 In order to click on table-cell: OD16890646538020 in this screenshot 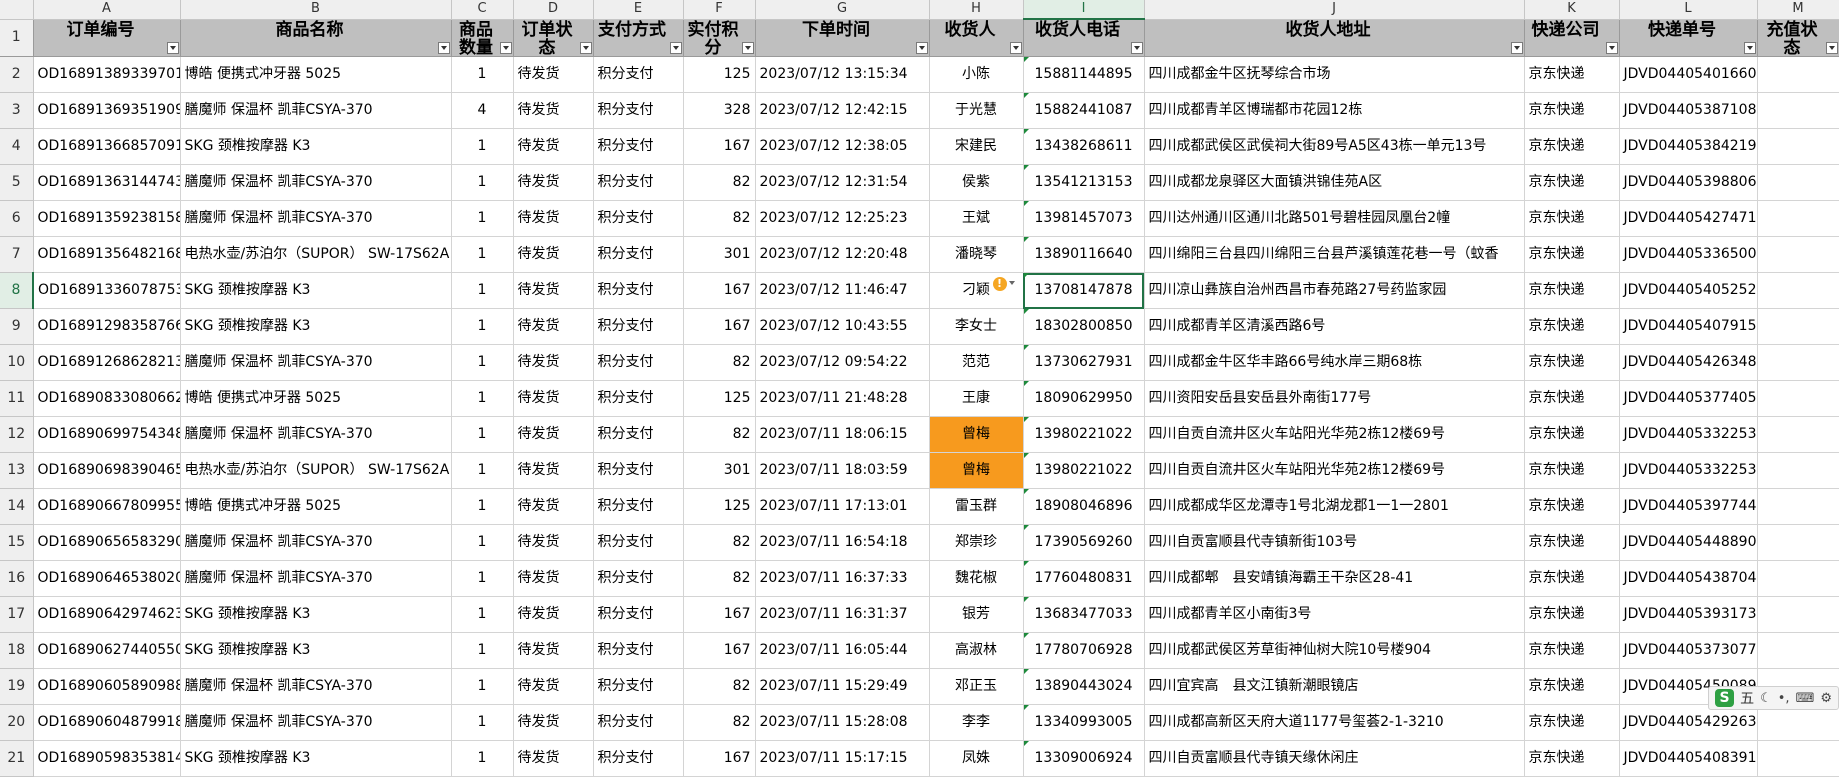, I will do `click(107, 578)`.